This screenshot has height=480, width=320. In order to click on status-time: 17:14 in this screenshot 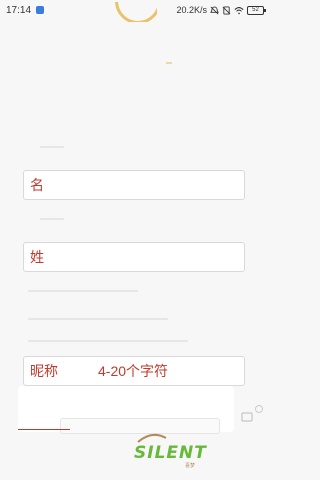, I will do `click(19, 10)`.